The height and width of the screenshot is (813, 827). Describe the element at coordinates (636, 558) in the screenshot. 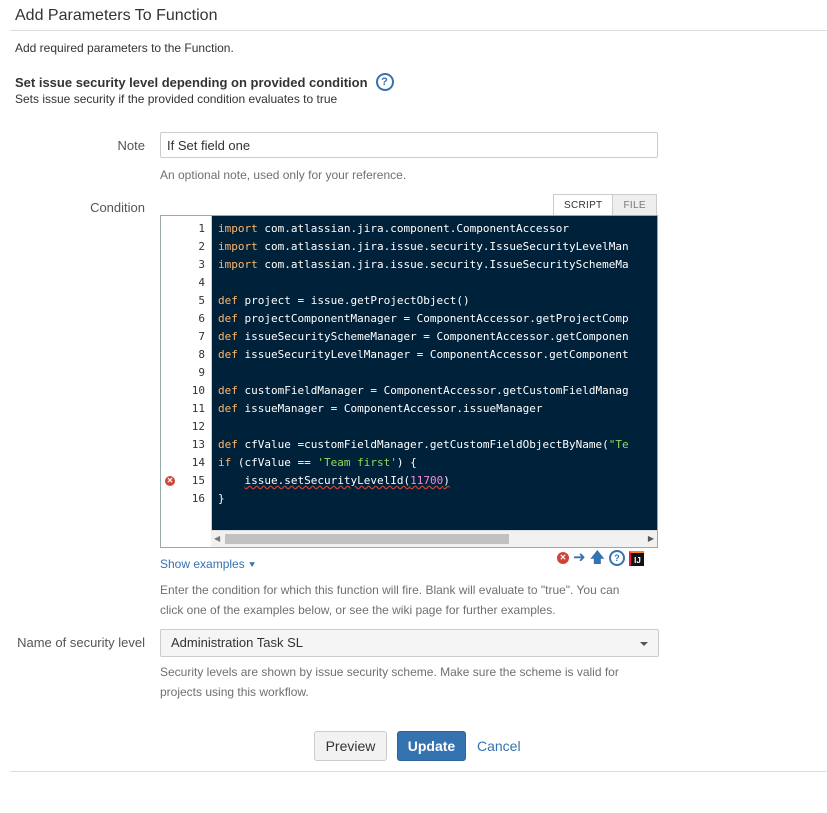

I see `intellij-icon: IJ` at that location.